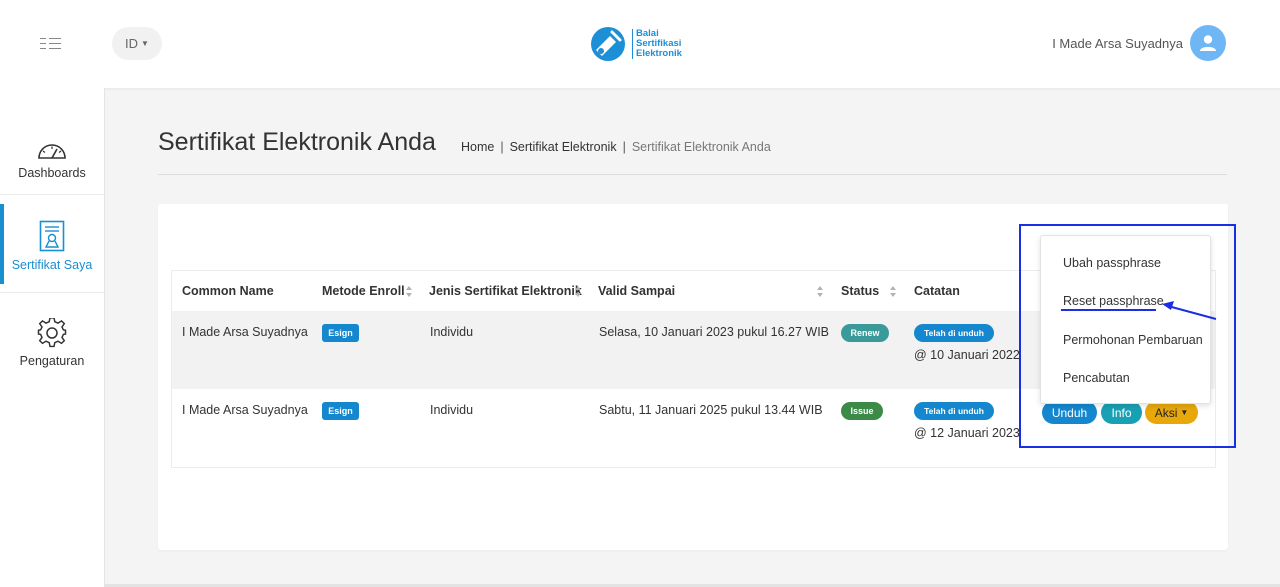  I want to click on language-selector: ID ▼, so click(137, 43).